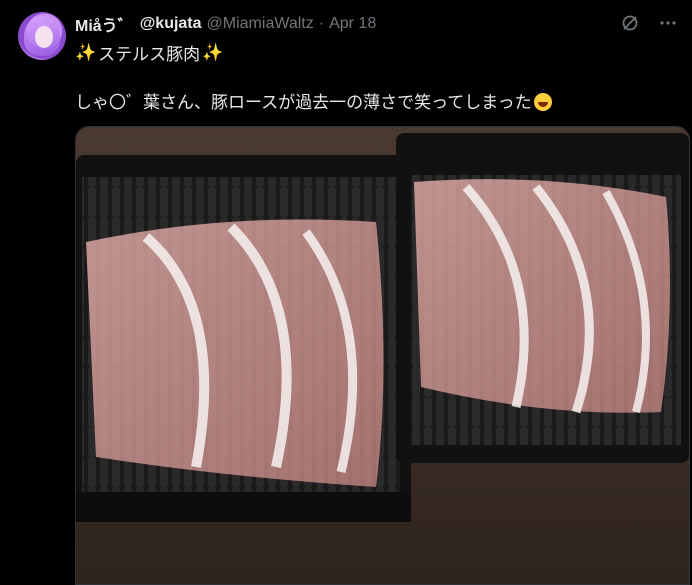  Describe the element at coordinates (668, 23) in the screenshot. I see `more-icon` at that location.